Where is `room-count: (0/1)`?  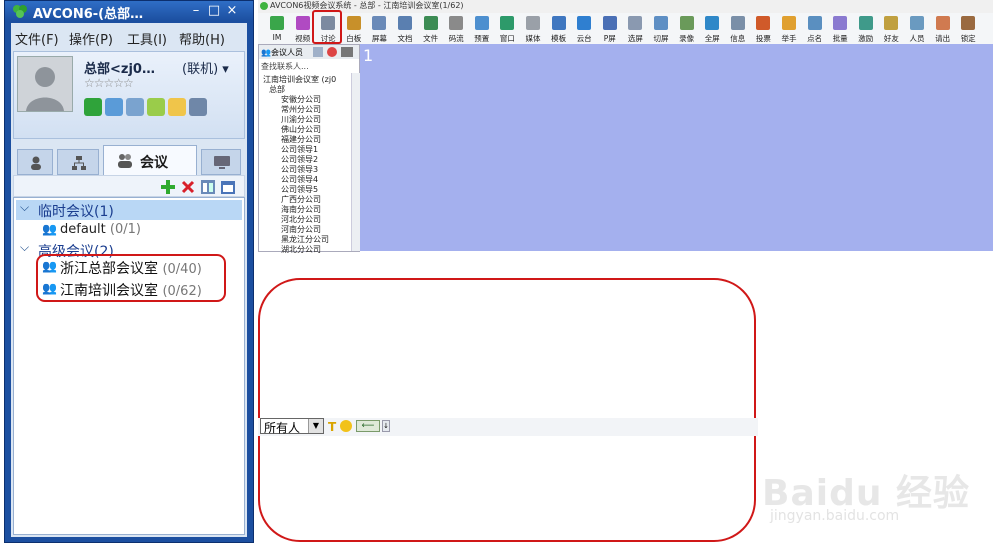 room-count: (0/1) is located at coordinates (125, 229).